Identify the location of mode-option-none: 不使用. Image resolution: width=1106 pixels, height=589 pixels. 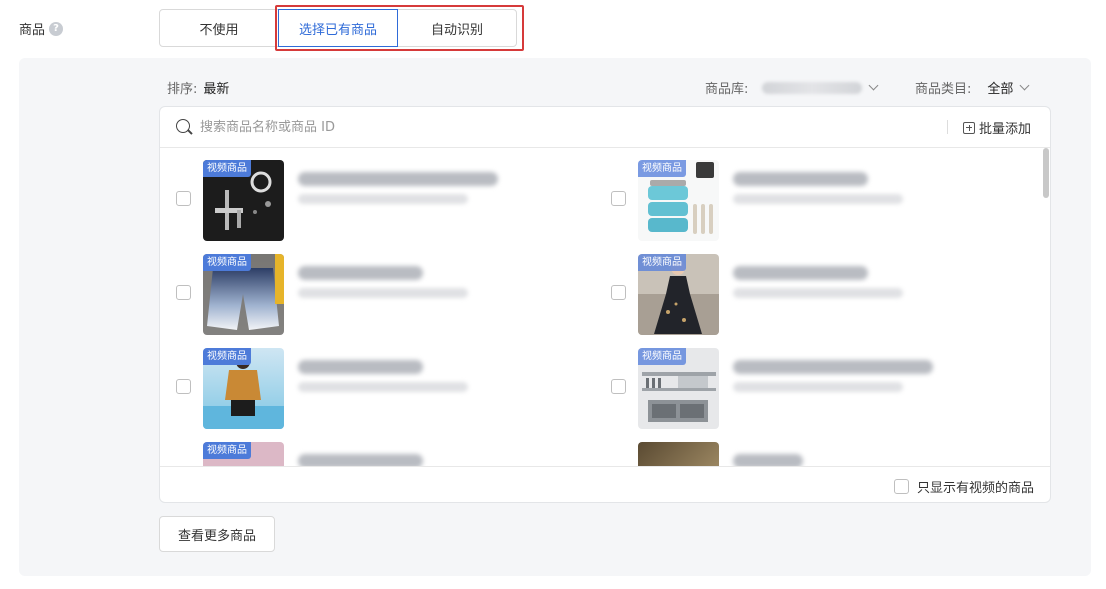
(219, 28).